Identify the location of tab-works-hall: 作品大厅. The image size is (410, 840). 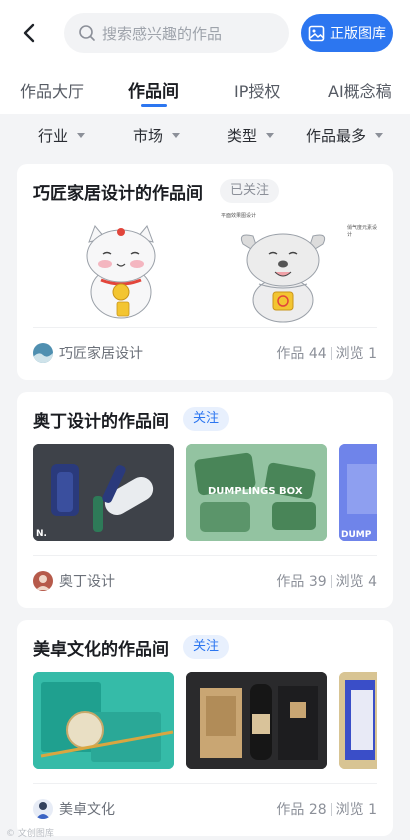
(52, 90).